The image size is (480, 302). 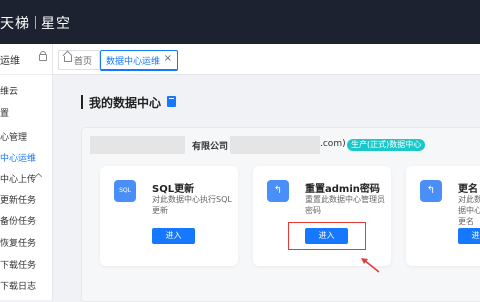 I want to click on card-reset-admin-password: ↰ 重置admin密码 重置此数据中心管理员密码 进入, so click(x=322, y=216).